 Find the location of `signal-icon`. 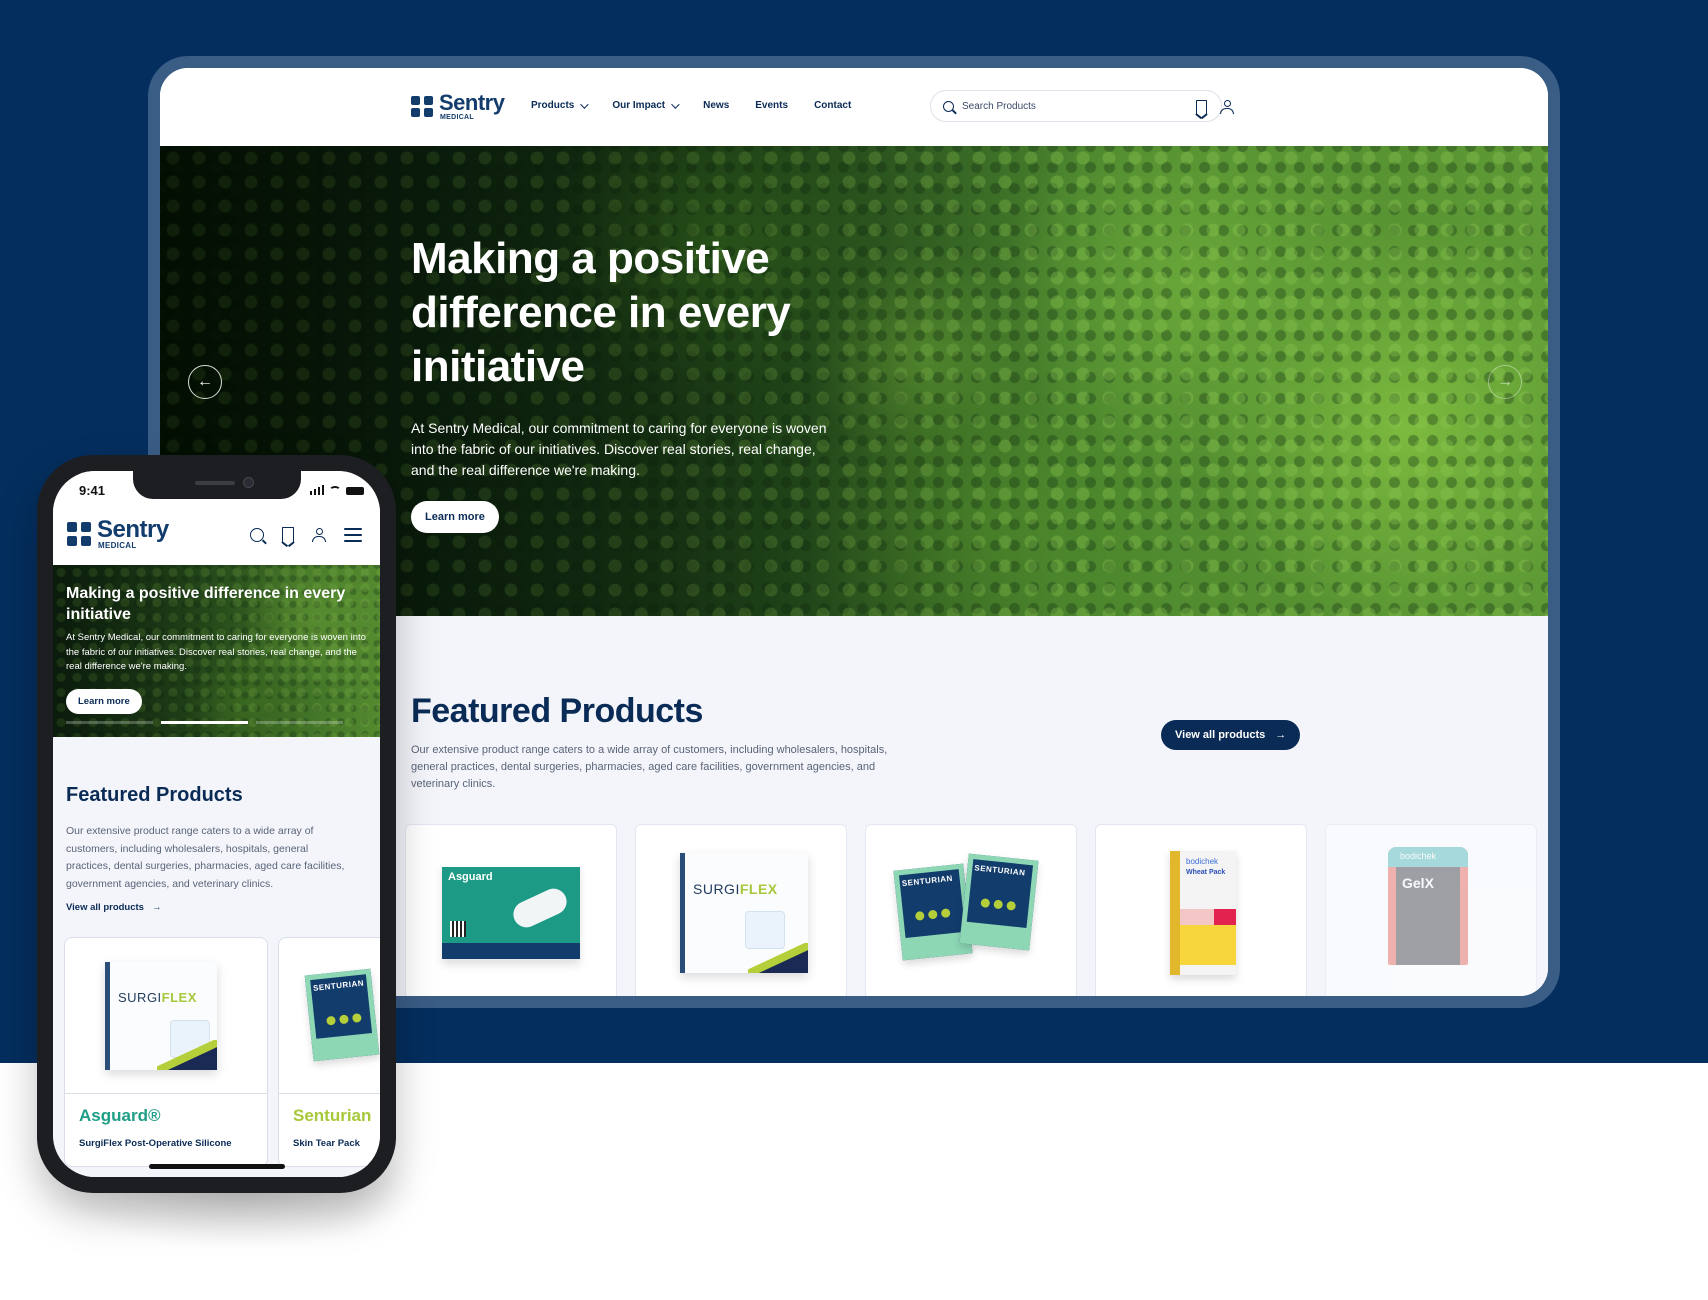

signal-icon is located at coordinates (316, 490).